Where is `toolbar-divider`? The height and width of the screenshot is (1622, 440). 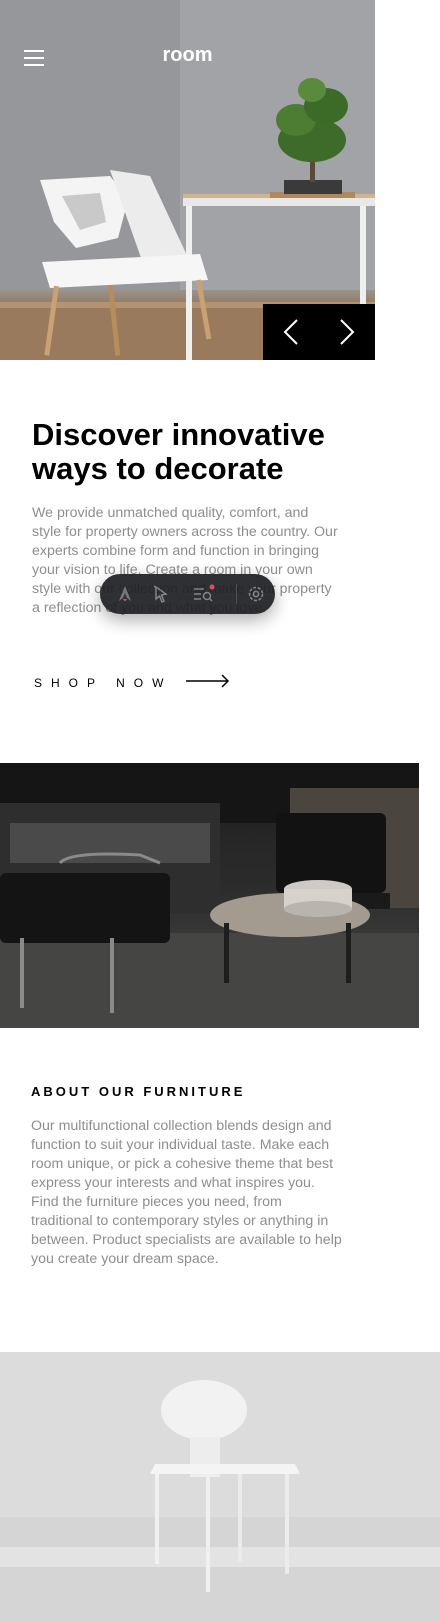
toolbar-divider is located at coordinates (236, 594).